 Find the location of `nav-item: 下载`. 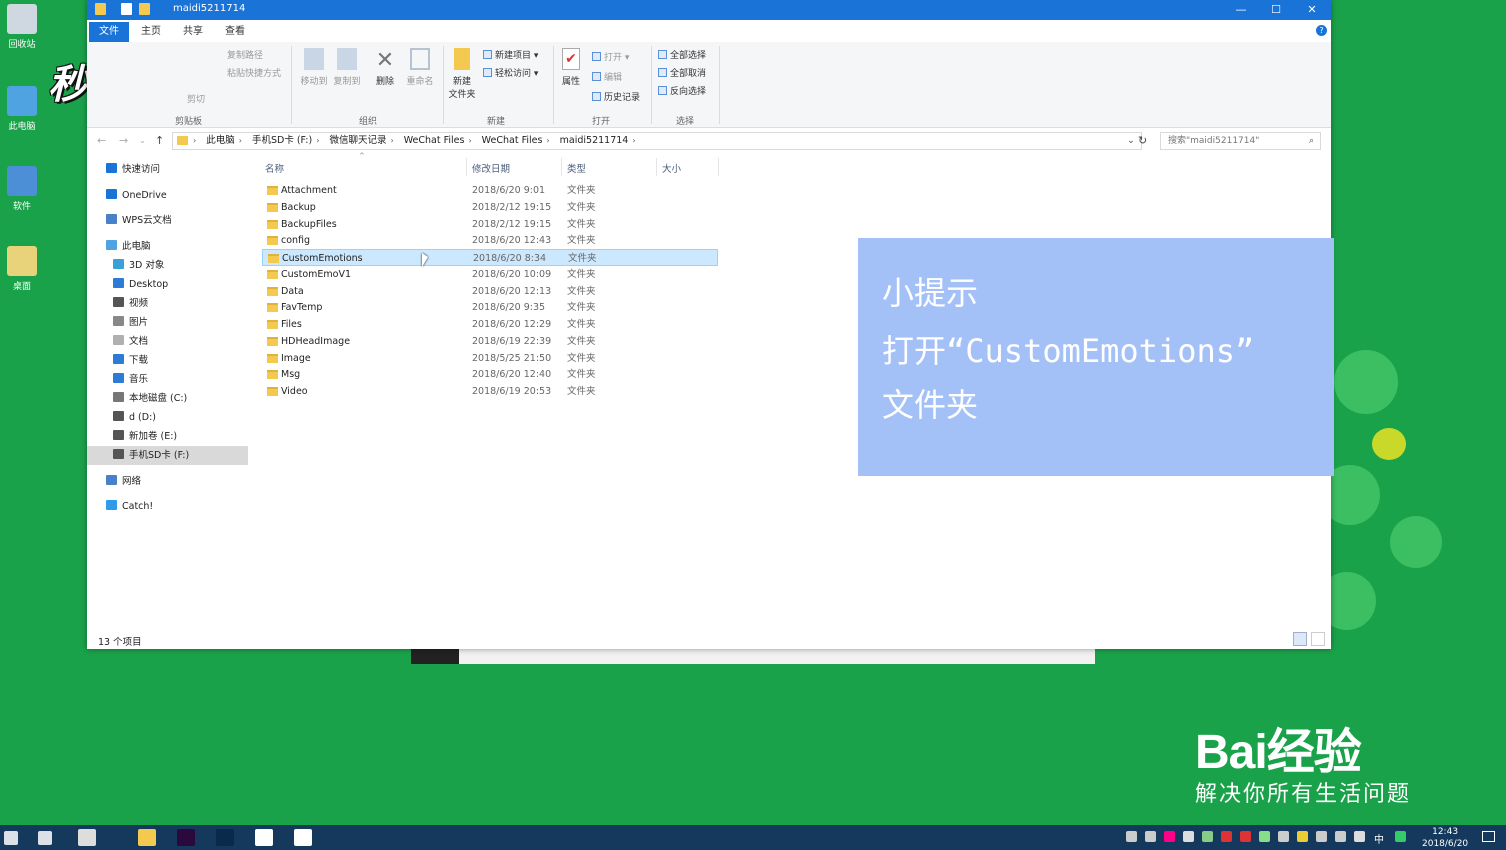

nav-item: 下载 is located at coordinates (167, 360).